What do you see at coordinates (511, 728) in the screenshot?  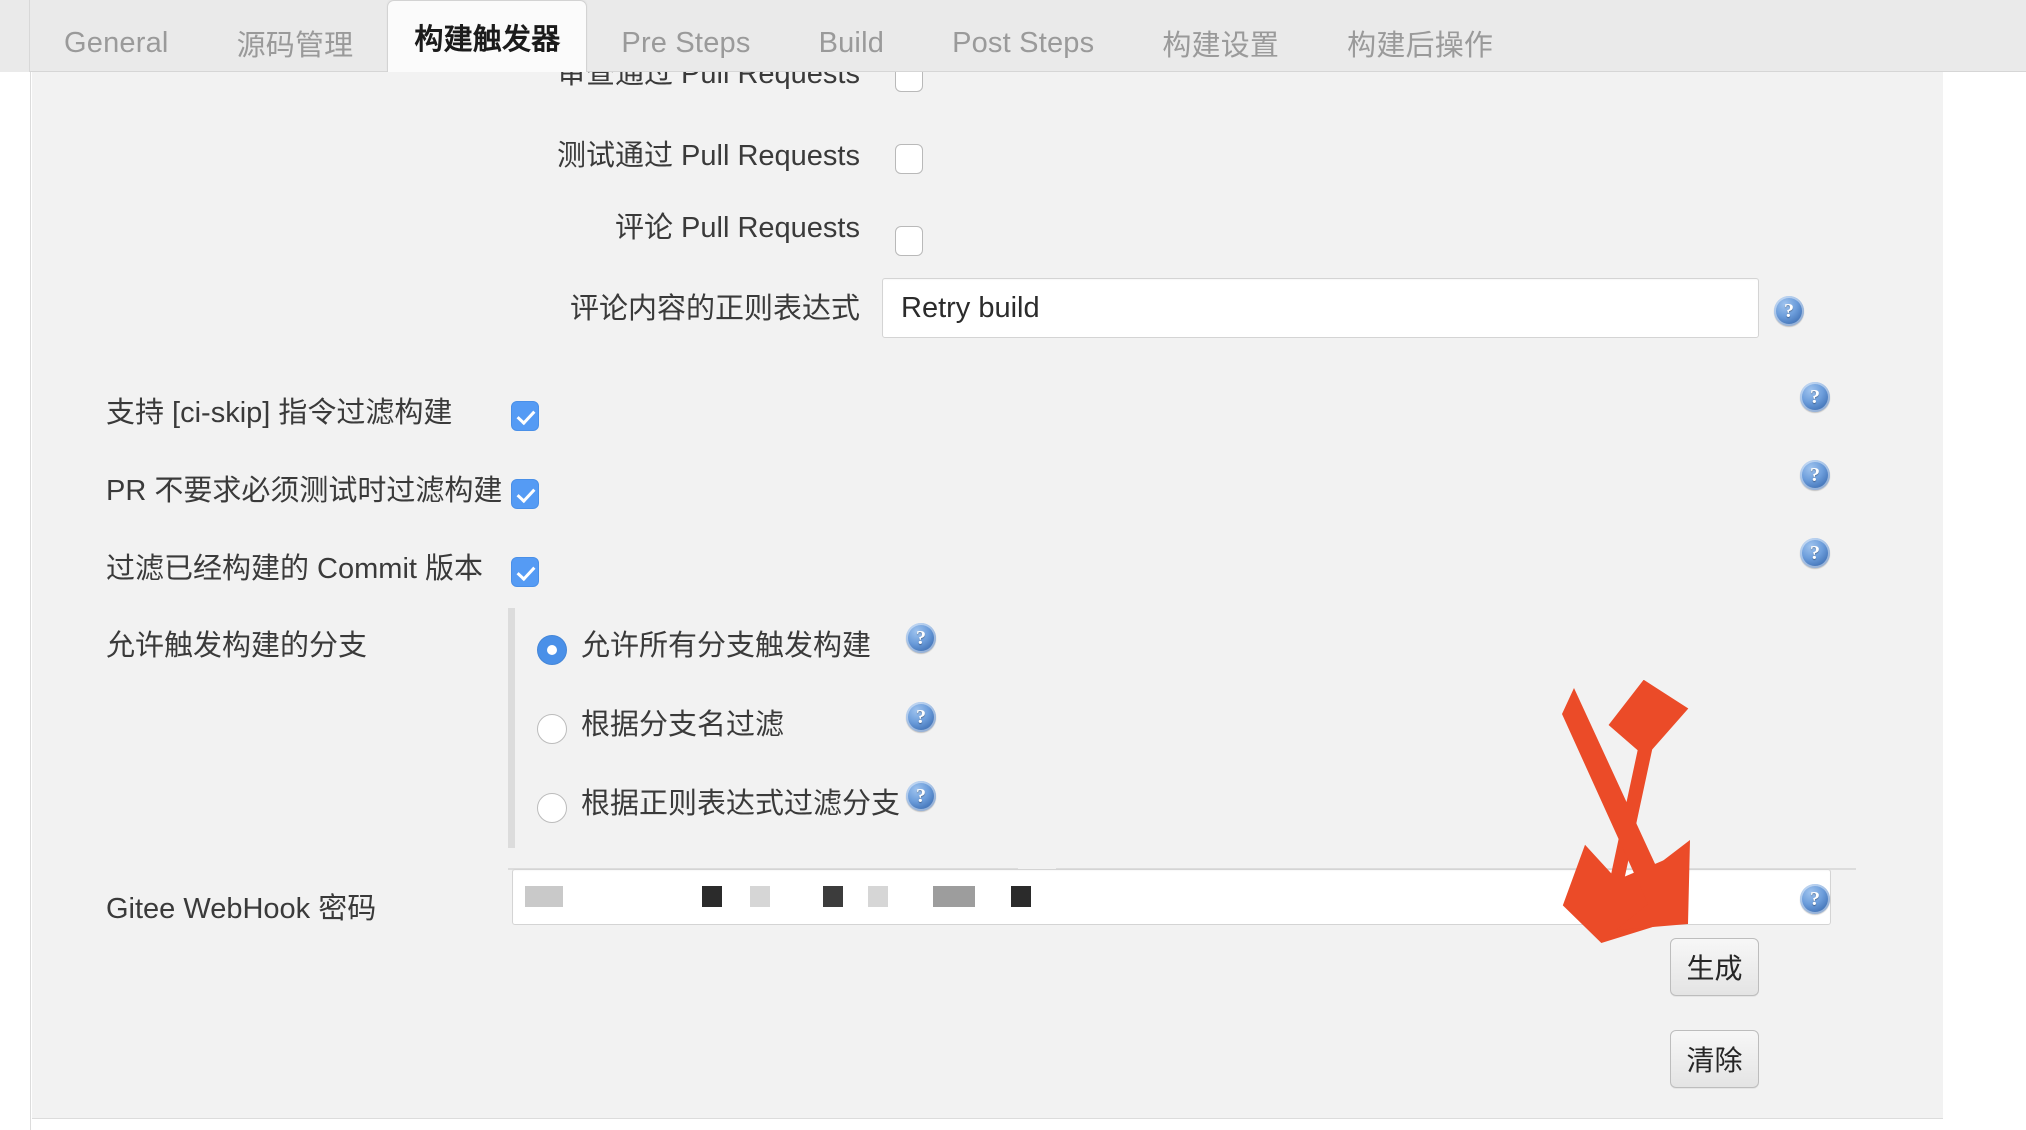 I see `radio-group-divider` at bounding box center [511, 728].